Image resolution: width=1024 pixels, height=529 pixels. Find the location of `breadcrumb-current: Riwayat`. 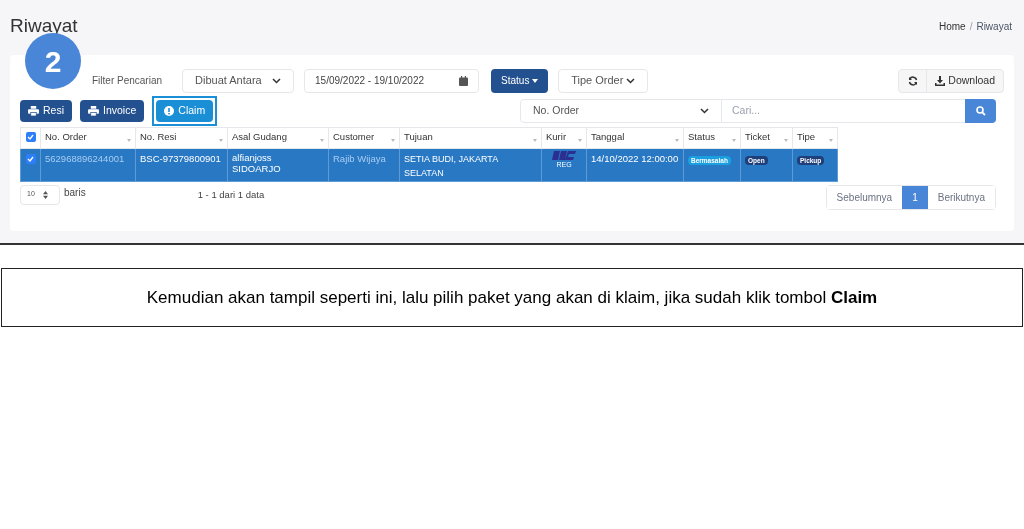

breadcrumb-current: Riwayat is located at coordinates (994, 26).